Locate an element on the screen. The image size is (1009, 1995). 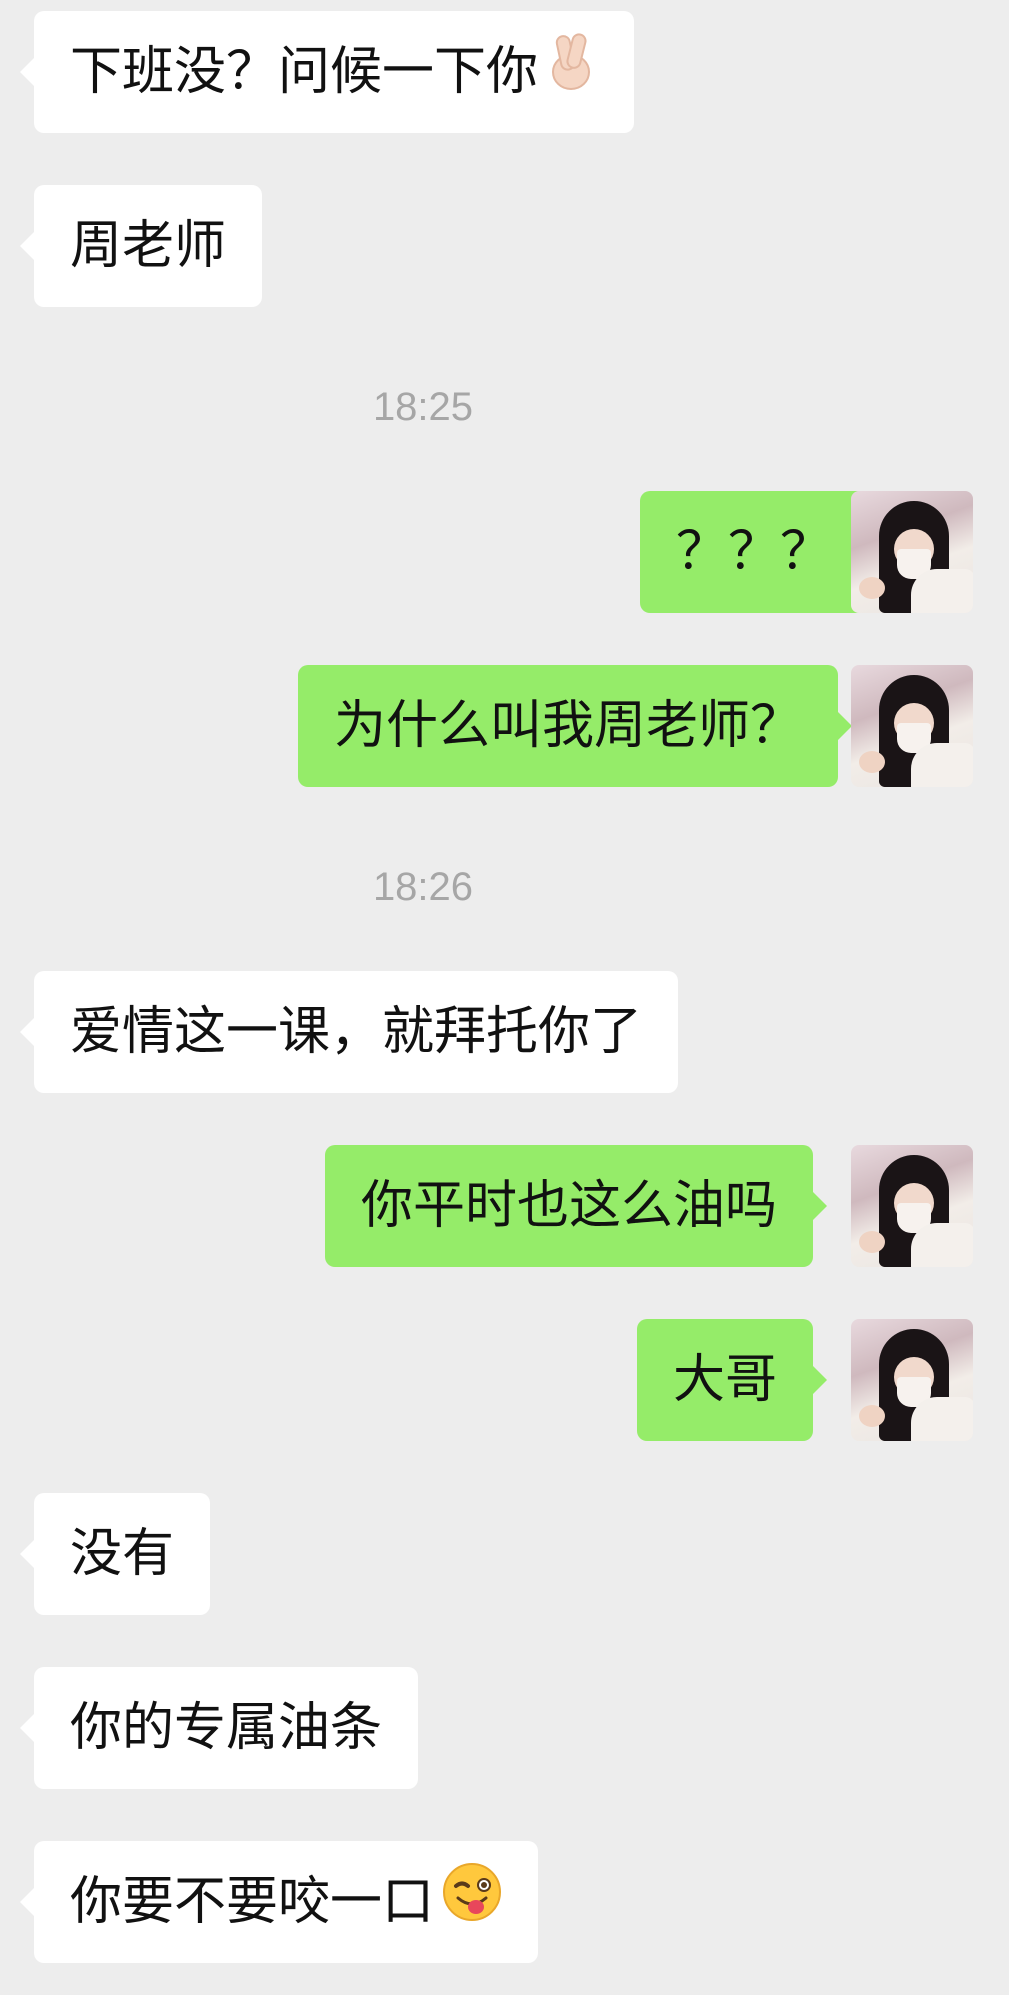
message-text: ？？？ is located at coordinates (754, 552).